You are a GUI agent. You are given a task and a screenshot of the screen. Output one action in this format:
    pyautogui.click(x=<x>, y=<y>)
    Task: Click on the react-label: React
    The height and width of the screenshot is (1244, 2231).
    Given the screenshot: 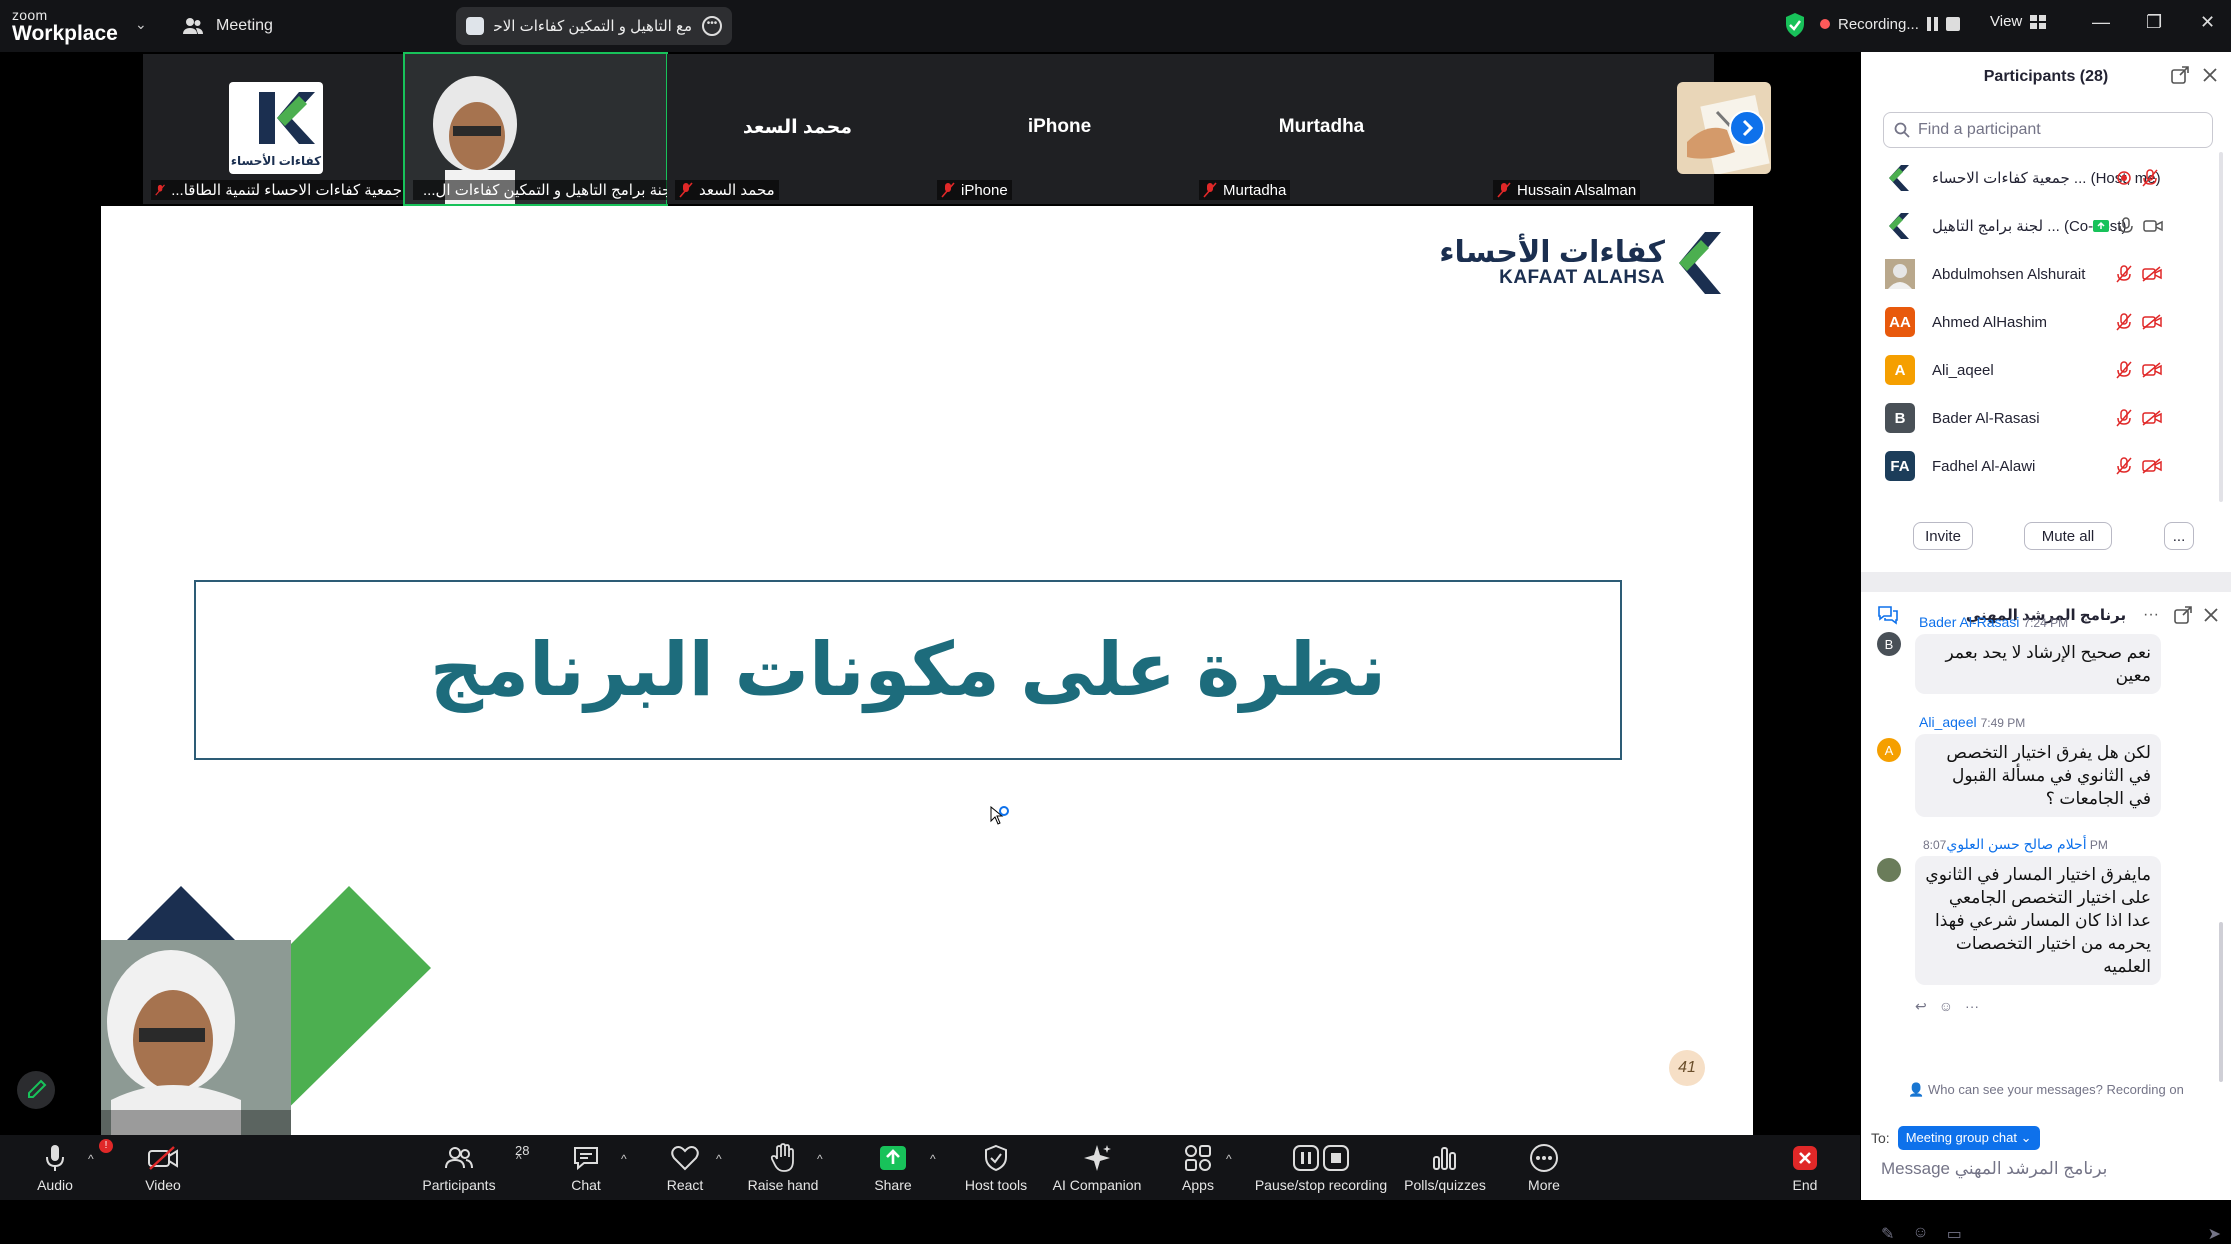 What is the action you would take?
    pyautogui.click(x=685, y=1185)
    